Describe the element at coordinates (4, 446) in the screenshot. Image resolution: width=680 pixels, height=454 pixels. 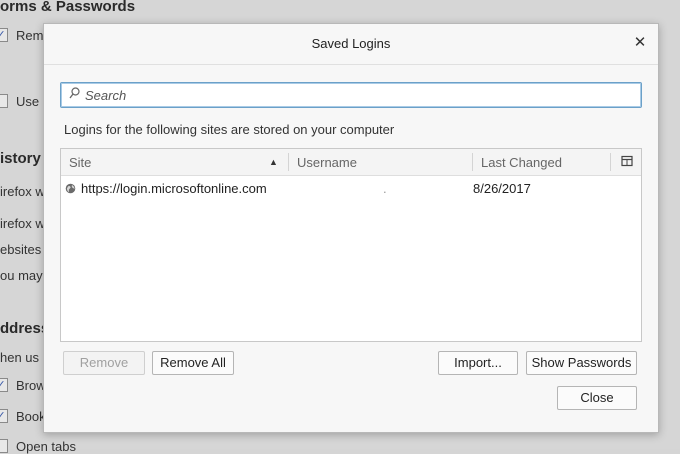
I see `open-tabs-checkbox` at that location.